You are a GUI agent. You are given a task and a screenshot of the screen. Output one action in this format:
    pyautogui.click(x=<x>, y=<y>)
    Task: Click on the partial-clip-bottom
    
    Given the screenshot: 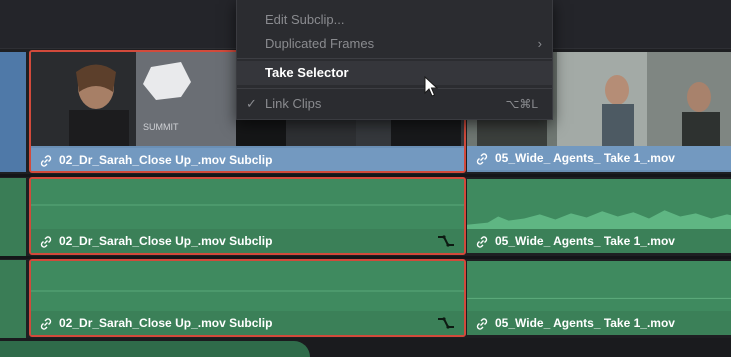 What is the action you would take?
    pyautogui.click(x=155, y=349)
    